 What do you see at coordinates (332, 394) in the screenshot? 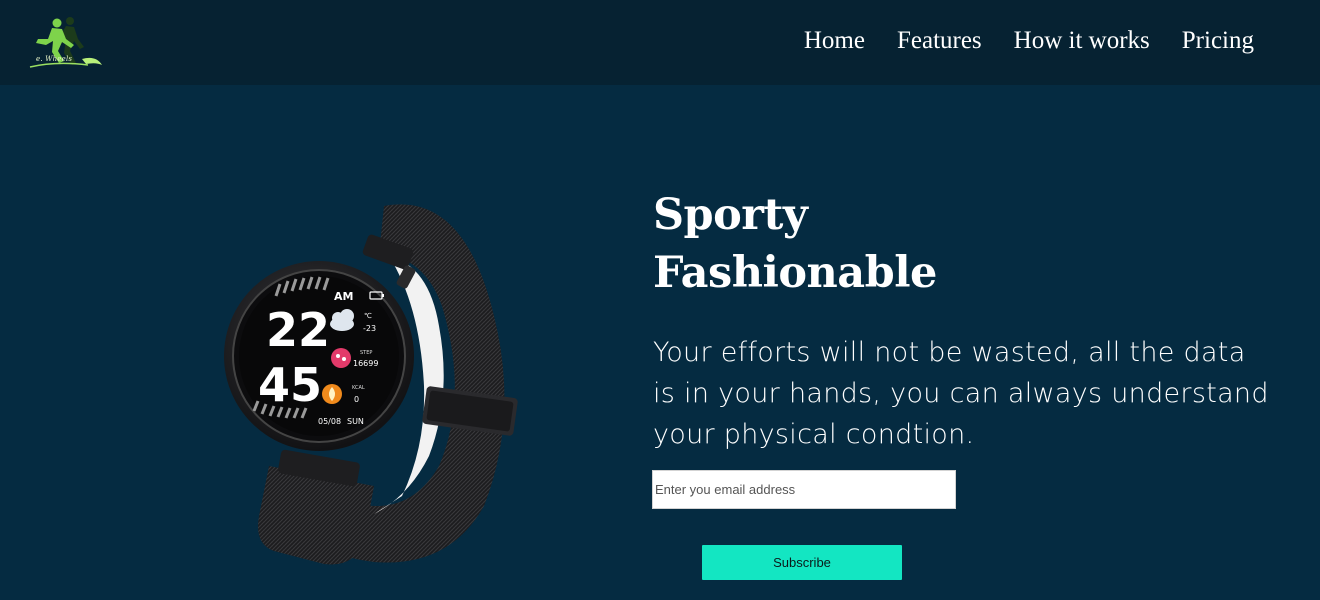
I see `flame-icon` at bounding box center [332, 394].